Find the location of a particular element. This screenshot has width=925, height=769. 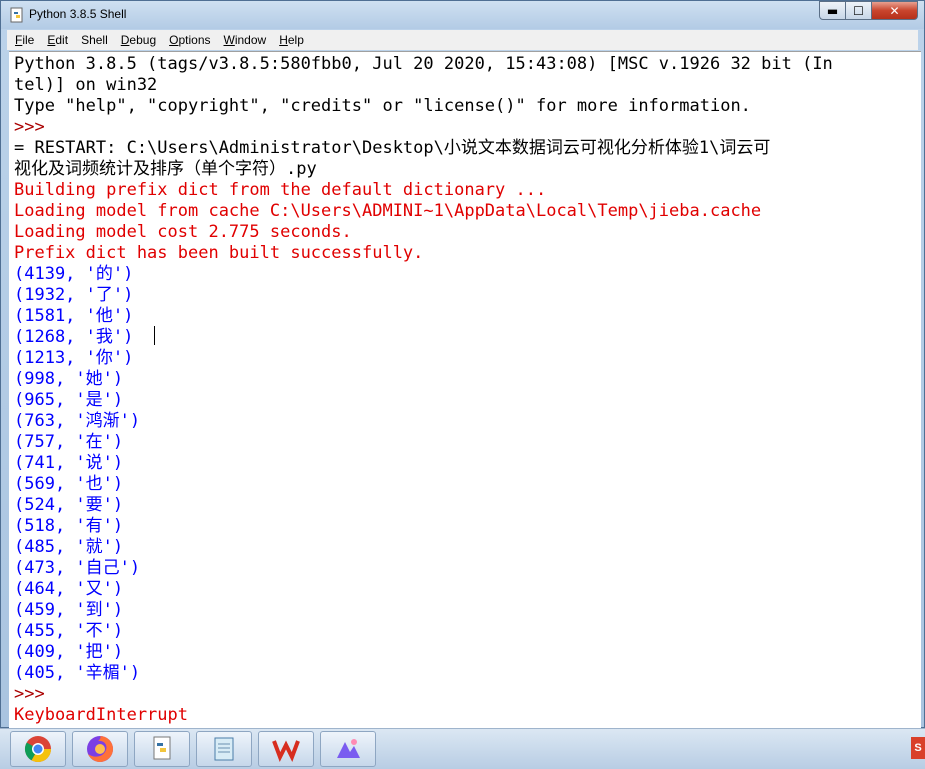

window-controls: ▬ ☐ ✕ is located at coordinates (868, 11).